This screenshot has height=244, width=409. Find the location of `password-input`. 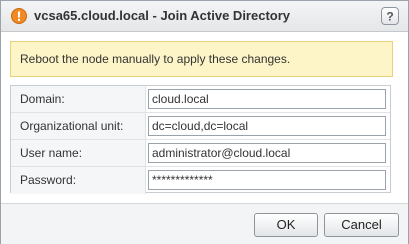

password-input is located at coordinates (267, 180).